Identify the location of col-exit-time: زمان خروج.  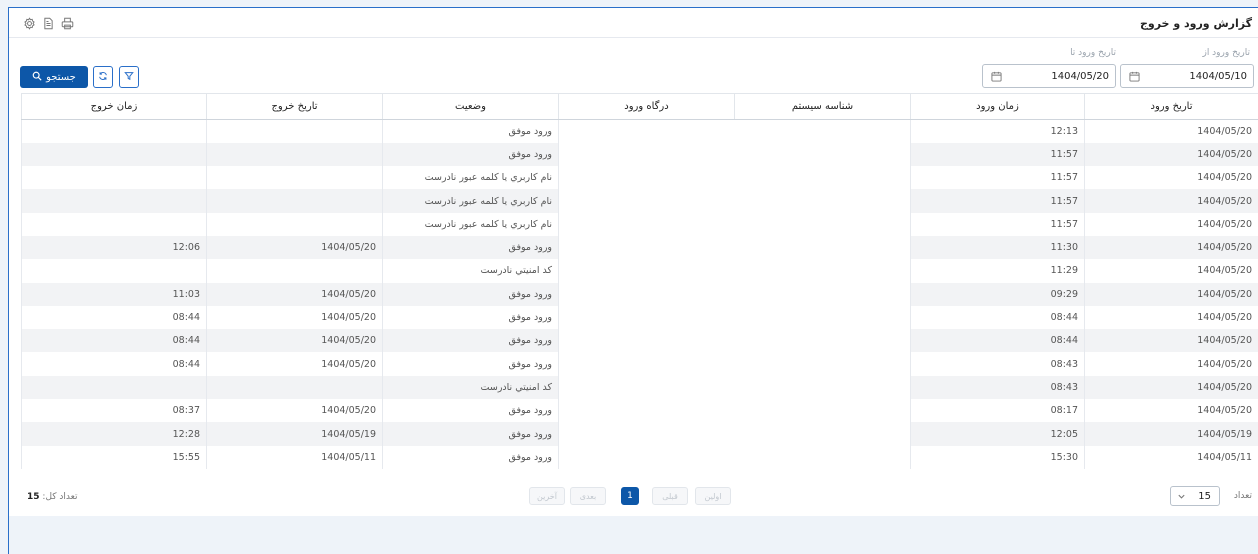
(114, 106).